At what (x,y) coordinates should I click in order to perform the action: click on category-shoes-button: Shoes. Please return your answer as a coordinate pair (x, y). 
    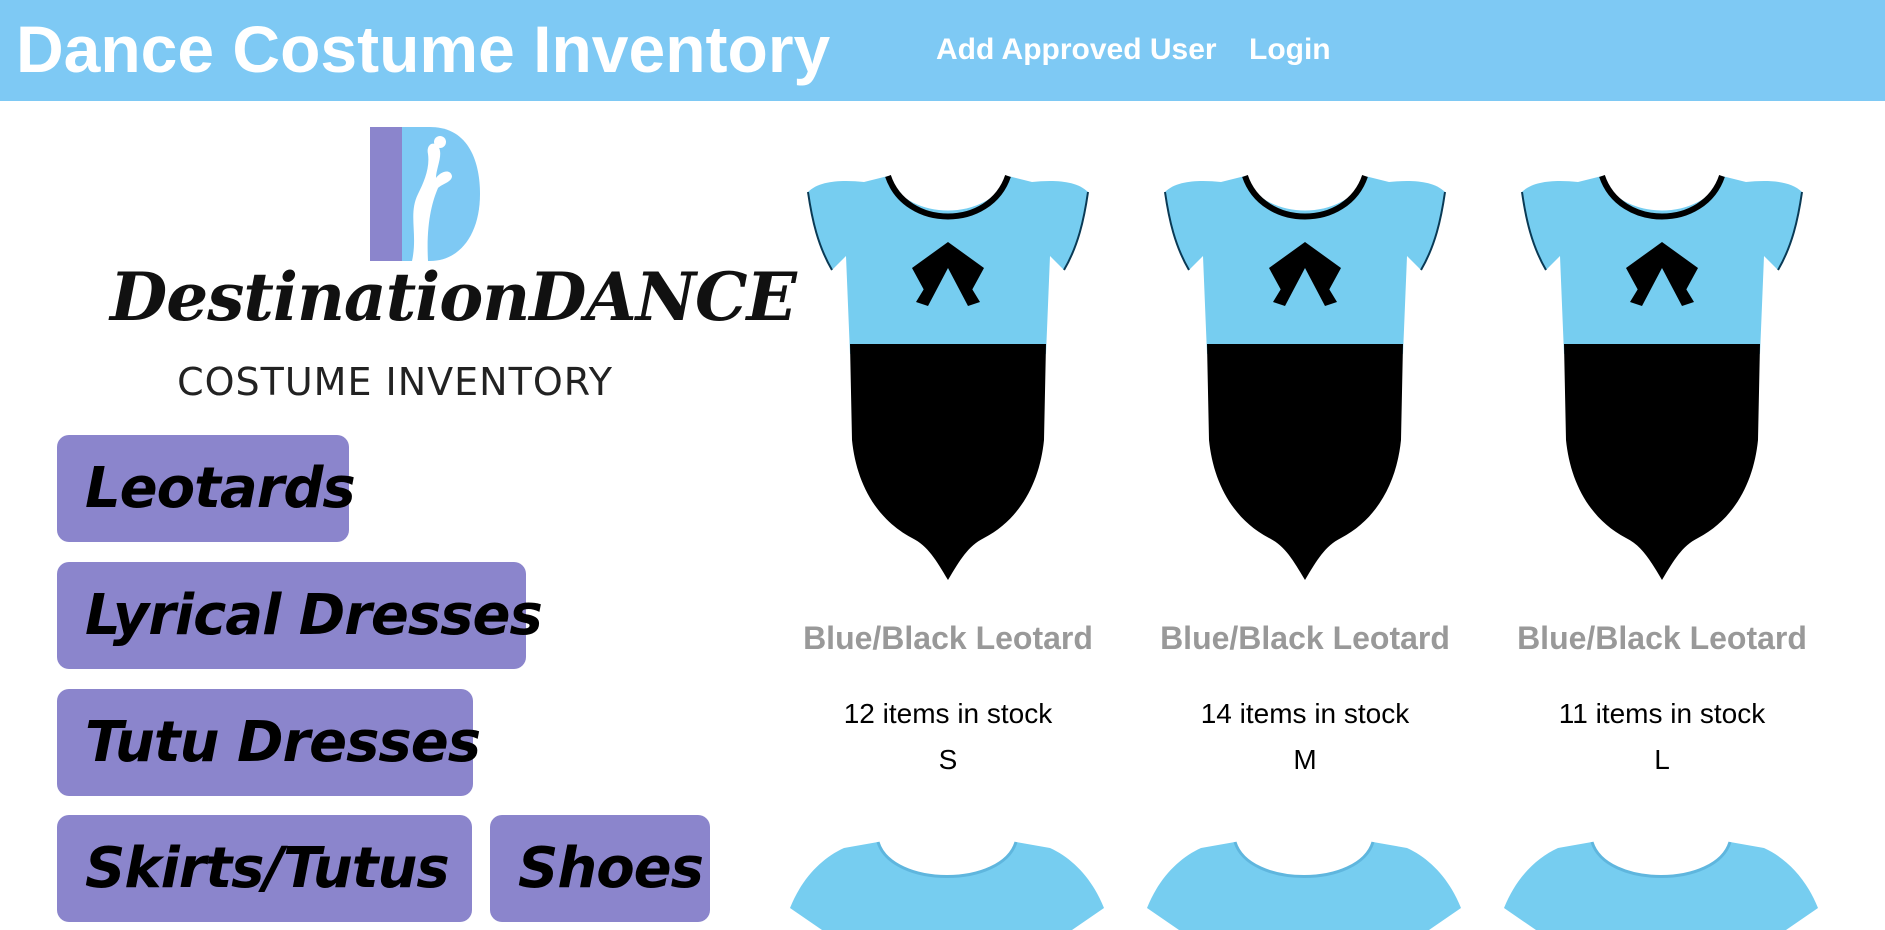
    Looking at the image, I should click on (600, 868).